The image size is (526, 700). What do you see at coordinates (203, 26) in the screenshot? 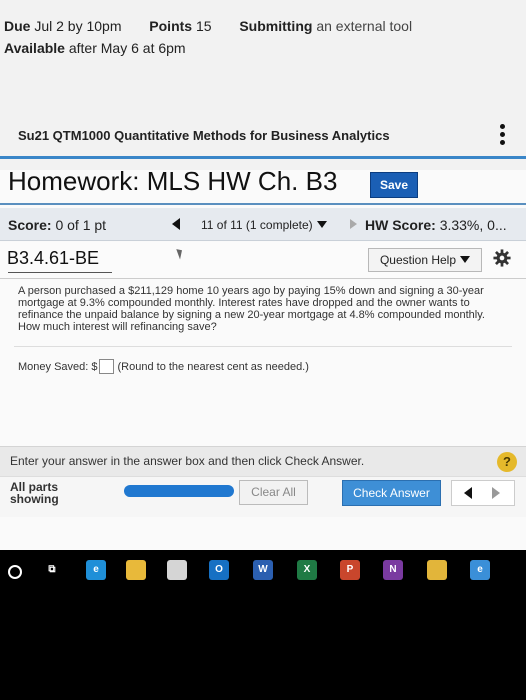
I see `points-value: 15` at bounding box center [203, 26].